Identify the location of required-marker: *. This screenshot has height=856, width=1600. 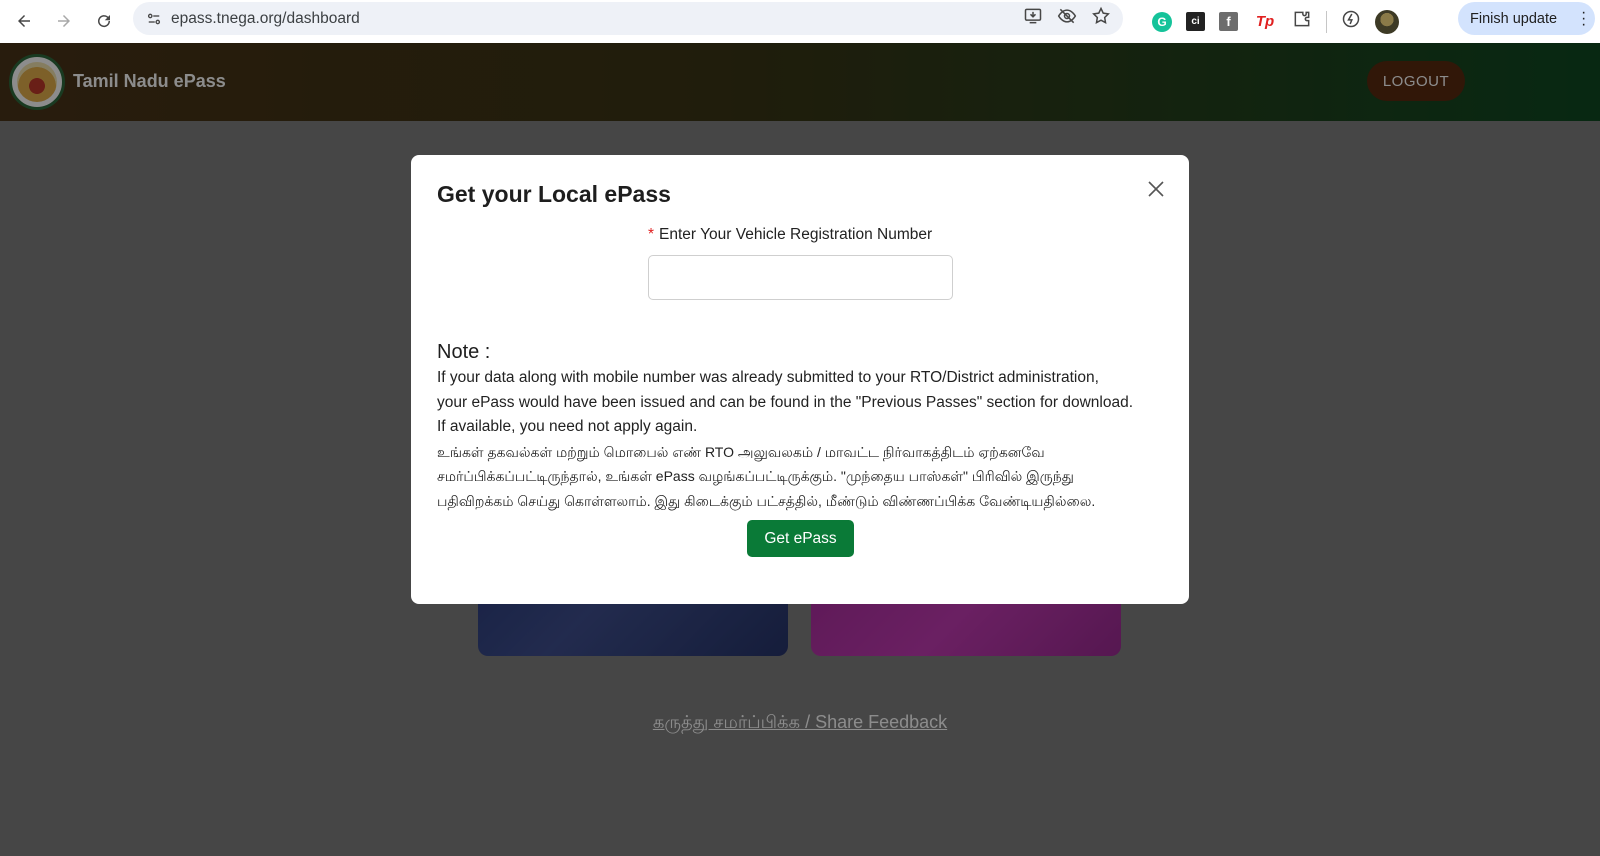
(651, 234).